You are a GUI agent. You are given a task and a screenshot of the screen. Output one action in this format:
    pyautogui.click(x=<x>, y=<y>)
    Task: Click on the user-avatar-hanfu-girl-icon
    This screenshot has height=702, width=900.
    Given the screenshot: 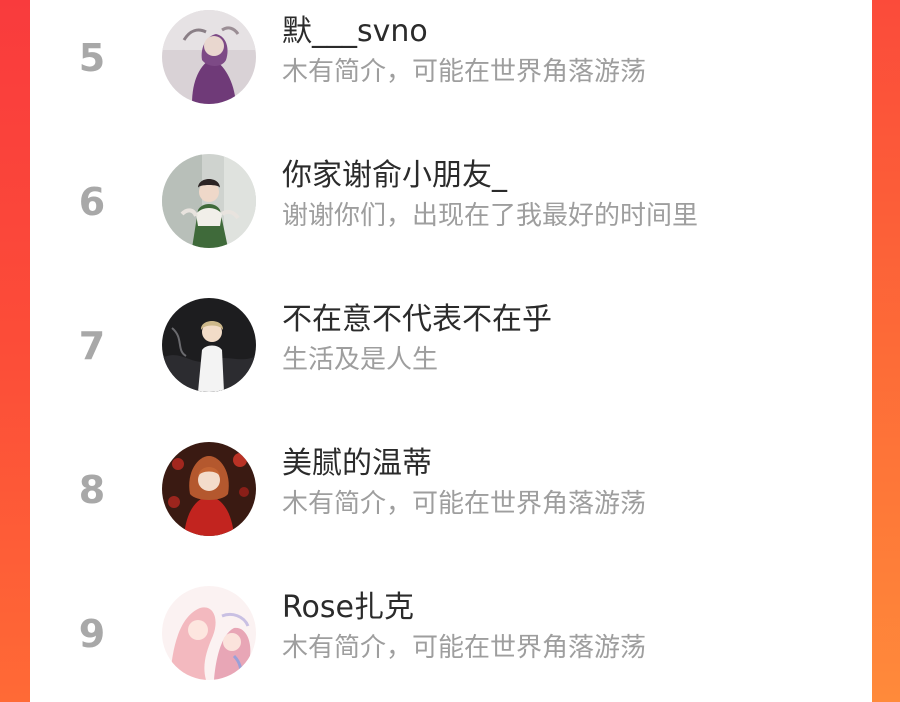 What is the action you would take?
    pyautogui.click(x=209, y=201)
    